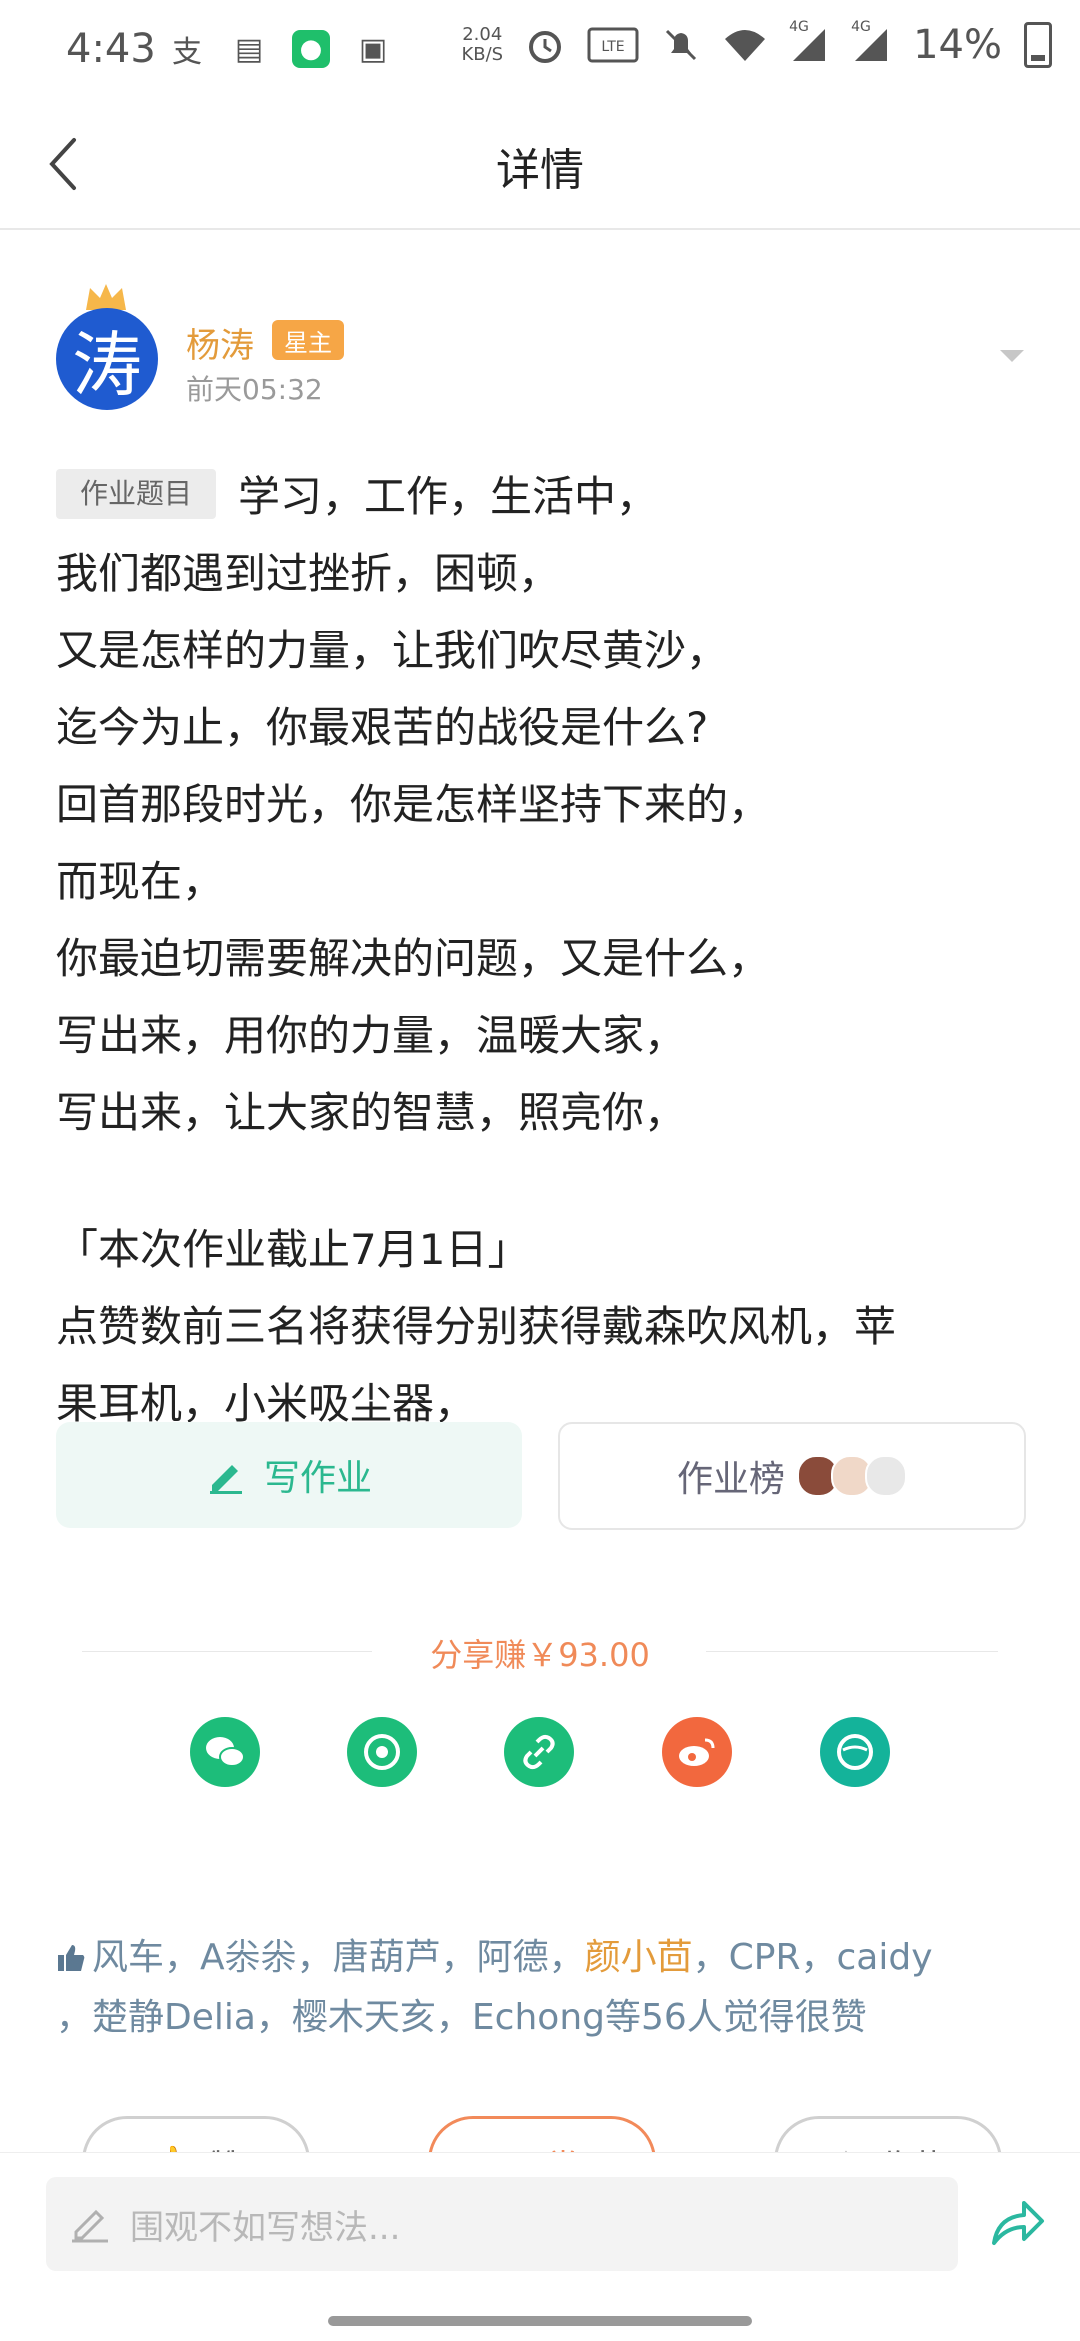  I want to click on content-line: 迄今为止，你最艰苦的战役是什么?, so click(382, 727).